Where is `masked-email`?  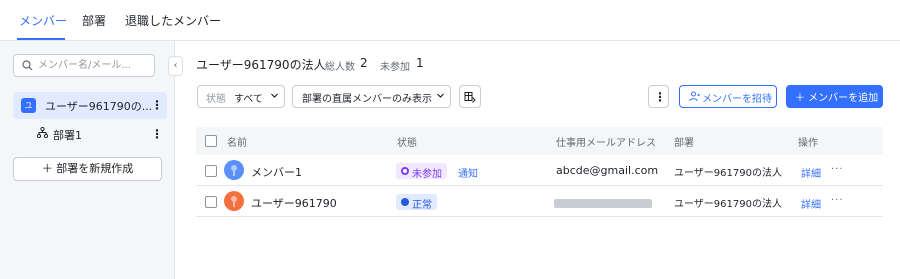 masked-email is located at coordinates (603, 203).